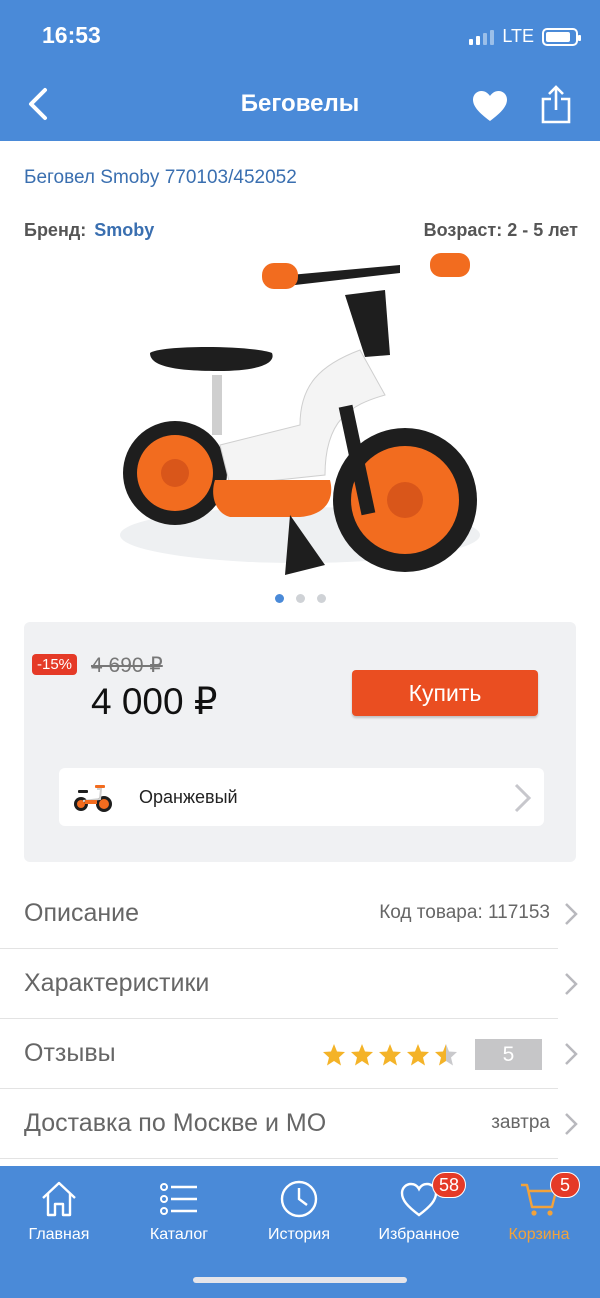  Describe the element at coordinates (71, 35) in the screenshot. I see `status-time: 16:53` at that location.